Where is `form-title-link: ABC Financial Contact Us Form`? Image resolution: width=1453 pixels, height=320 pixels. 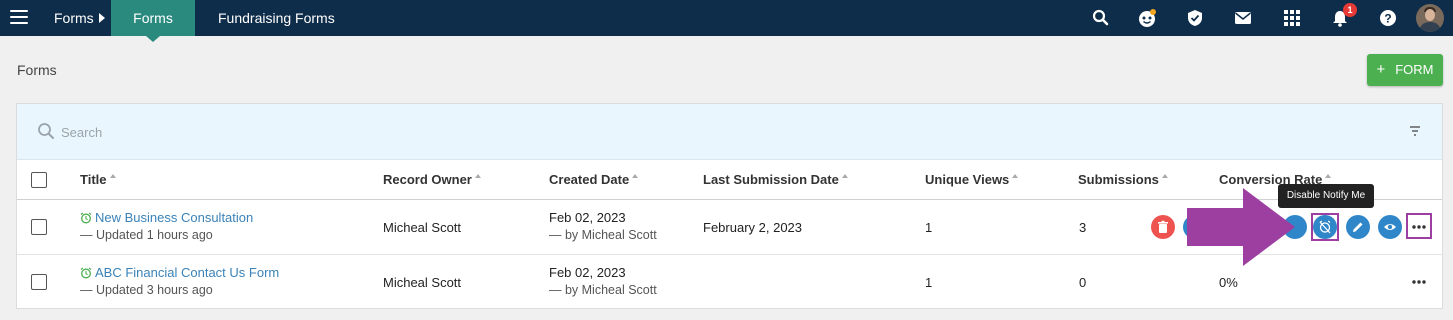
form-title-link: ABC Financial Contact Us Form is located at coordinates (187, 272).